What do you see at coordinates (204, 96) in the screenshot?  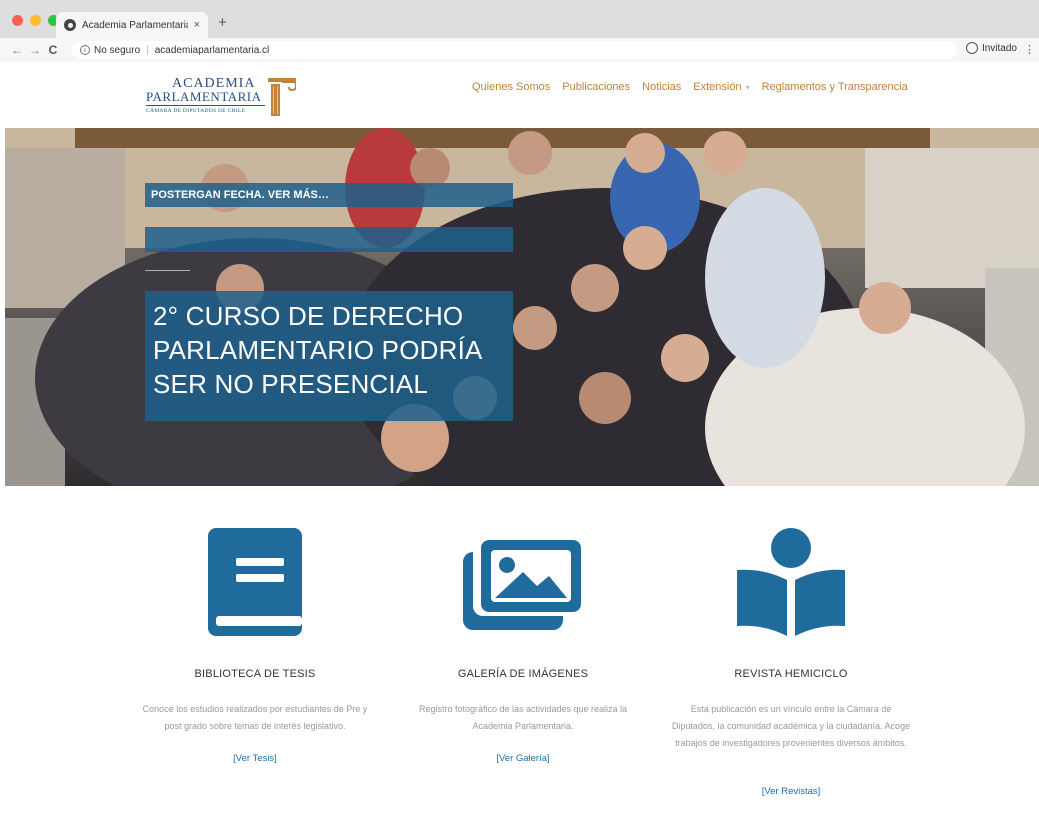 I see `logo-line-2: PARLAMENTARIA` at bounding box center [204, 96].